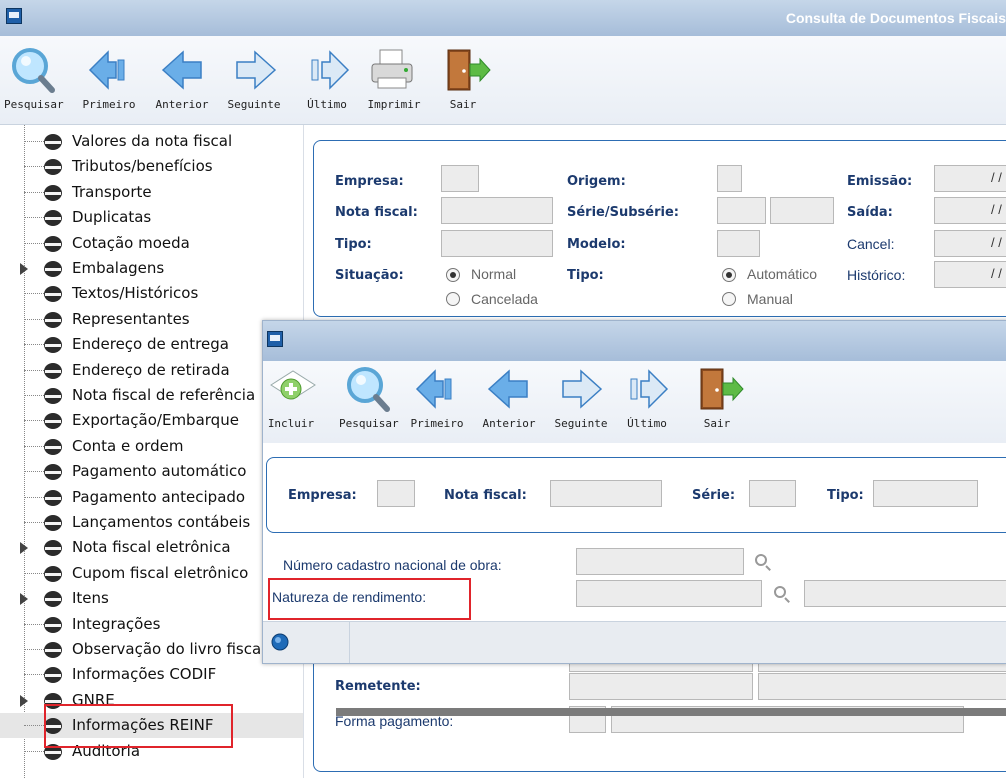  Describe the element at coordinates (151, 598) in the screenshot. I see `tree-item: Itens` at that location.